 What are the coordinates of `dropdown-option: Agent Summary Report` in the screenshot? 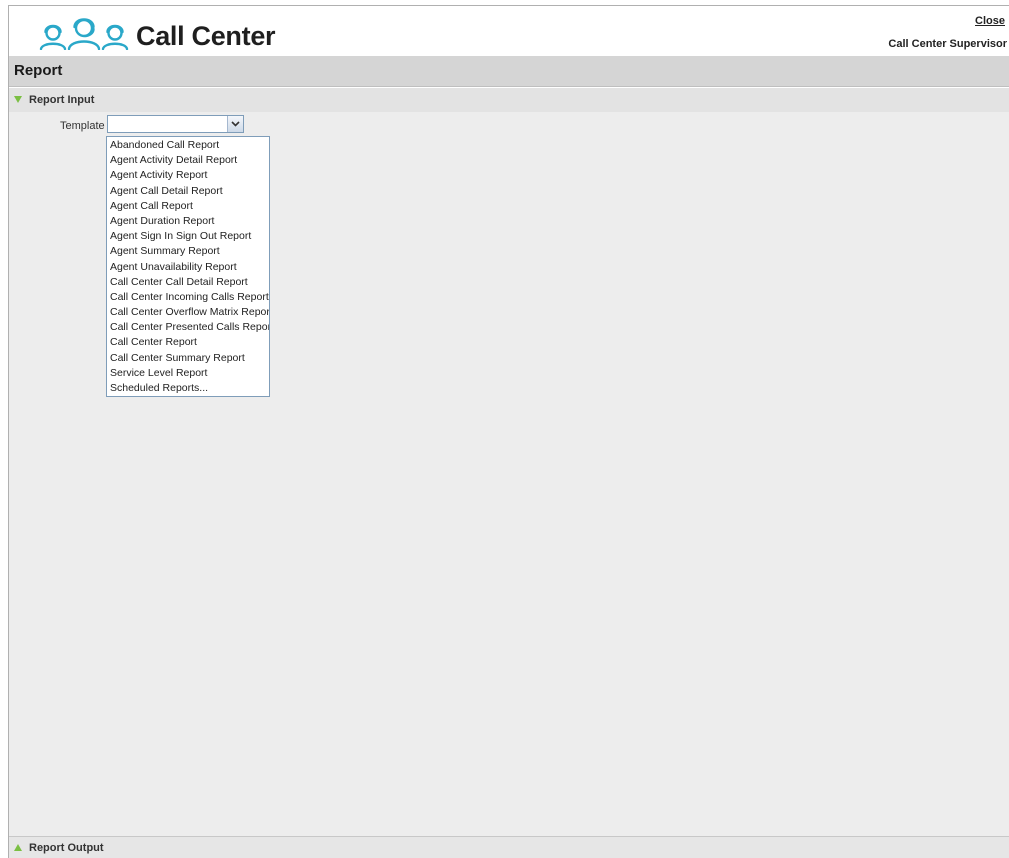 It's located at (188, 251).